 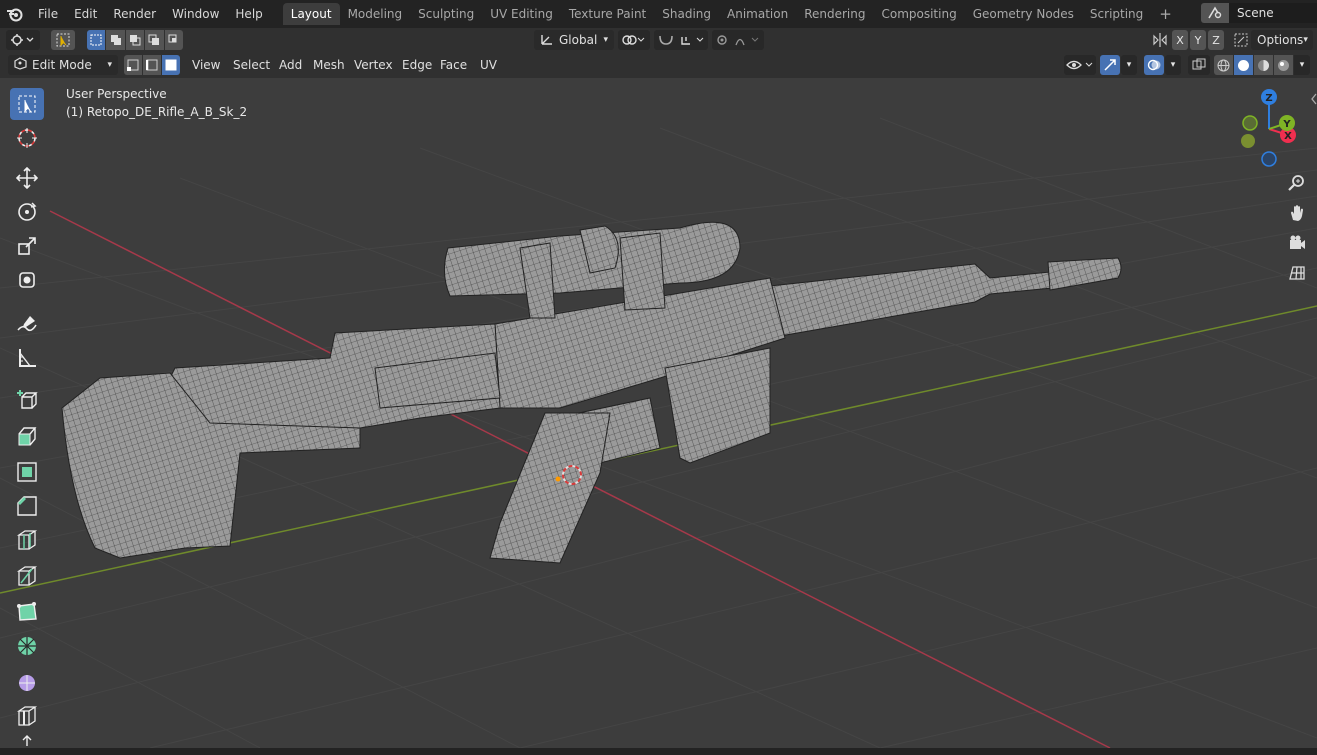 What do you see at coordinates (488, 65) in the screenshot?
I see `menu-uv: UV` at bounding box center [488, 65].